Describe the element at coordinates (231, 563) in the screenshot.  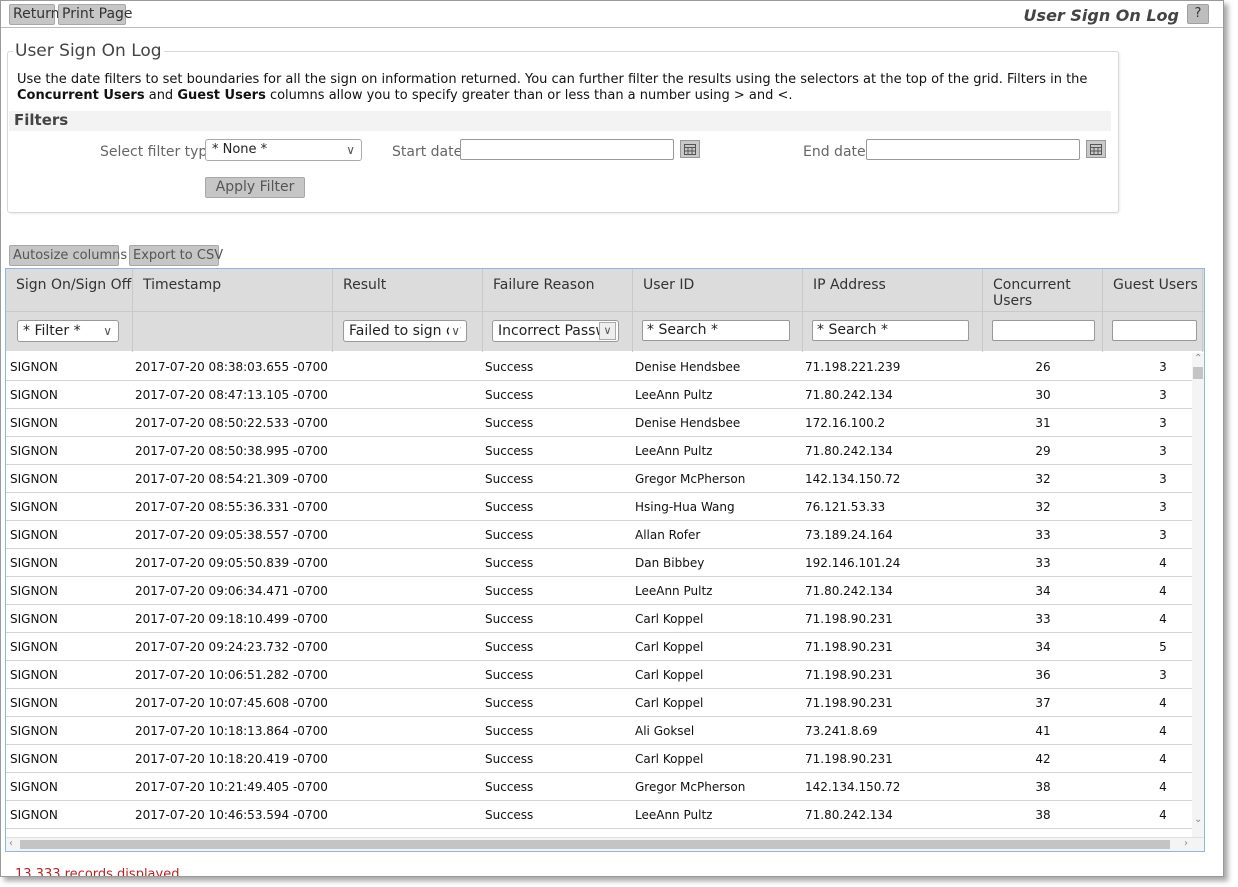
I see `cell-timestamp: 2017-07-20 09:05:50.839 -0700` at that location.